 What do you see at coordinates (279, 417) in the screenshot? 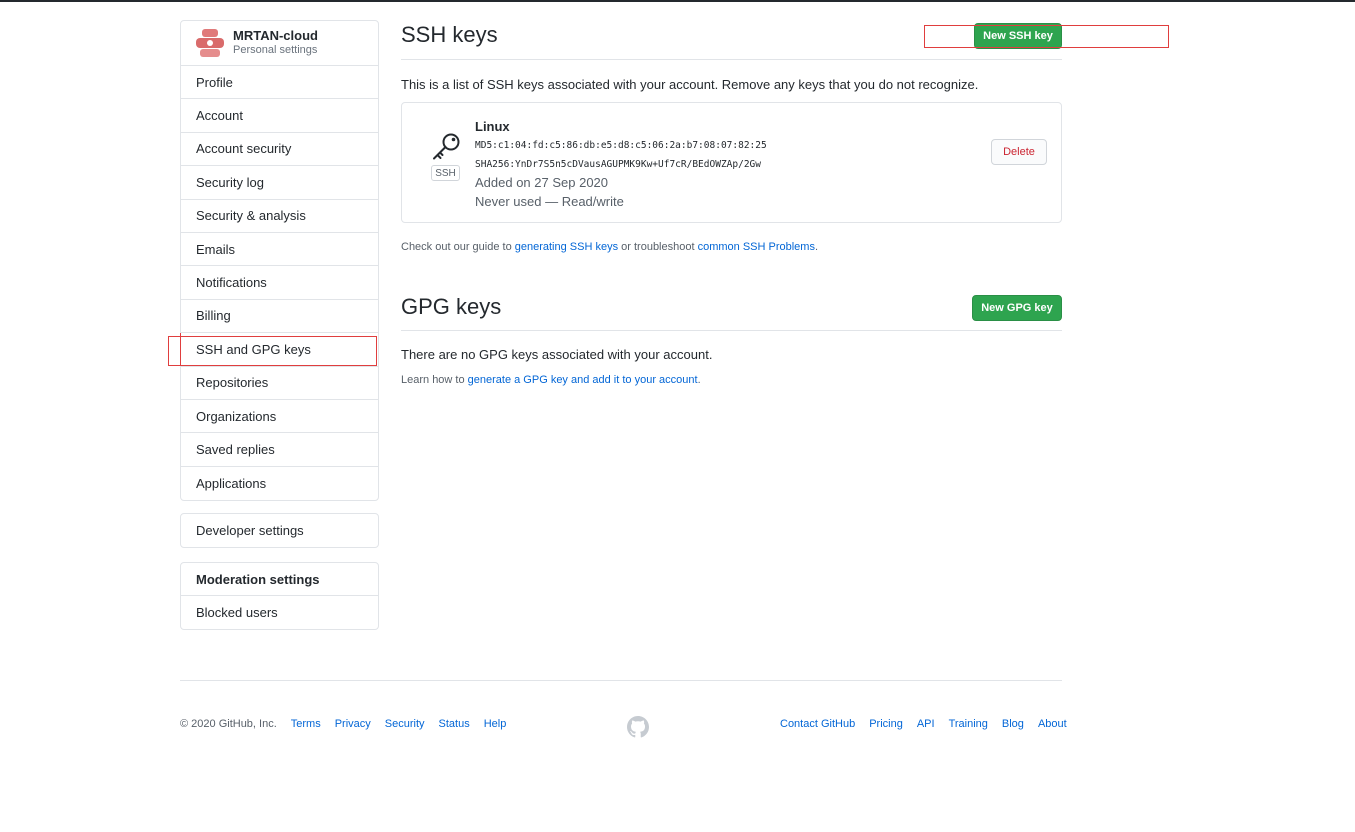
I see `sidebar-item-organizations: Organizations` at bounding box center [279, 417].